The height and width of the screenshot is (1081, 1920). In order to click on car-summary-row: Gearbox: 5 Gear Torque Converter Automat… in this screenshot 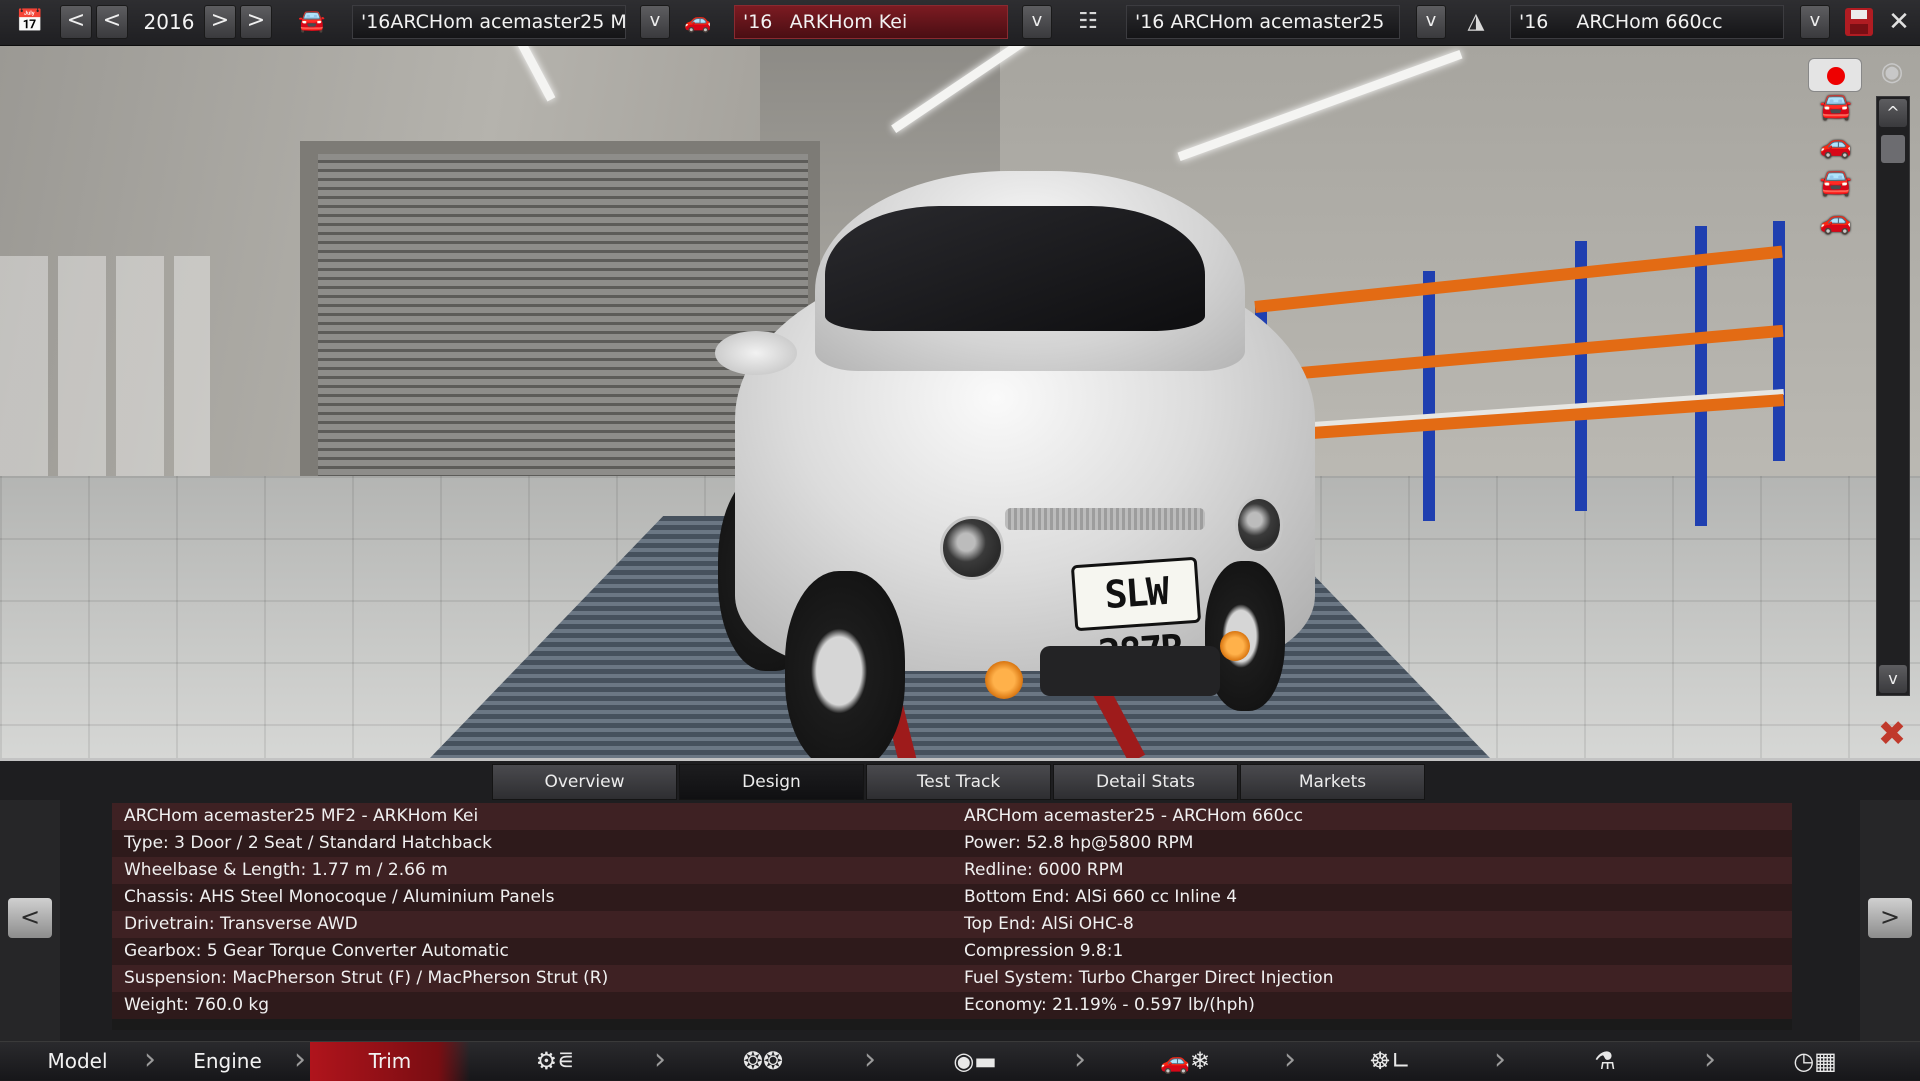, I will do `click(532, 951)`.